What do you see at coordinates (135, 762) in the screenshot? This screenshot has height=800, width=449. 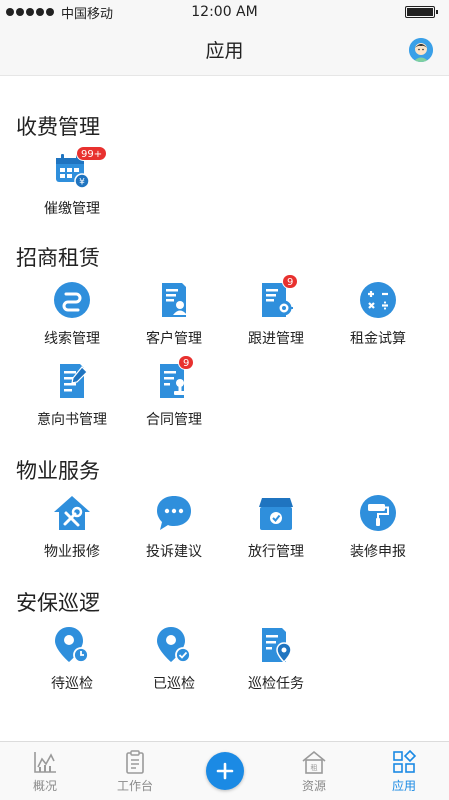 I see `clipboard-icon` at bounding box center [135, 762].